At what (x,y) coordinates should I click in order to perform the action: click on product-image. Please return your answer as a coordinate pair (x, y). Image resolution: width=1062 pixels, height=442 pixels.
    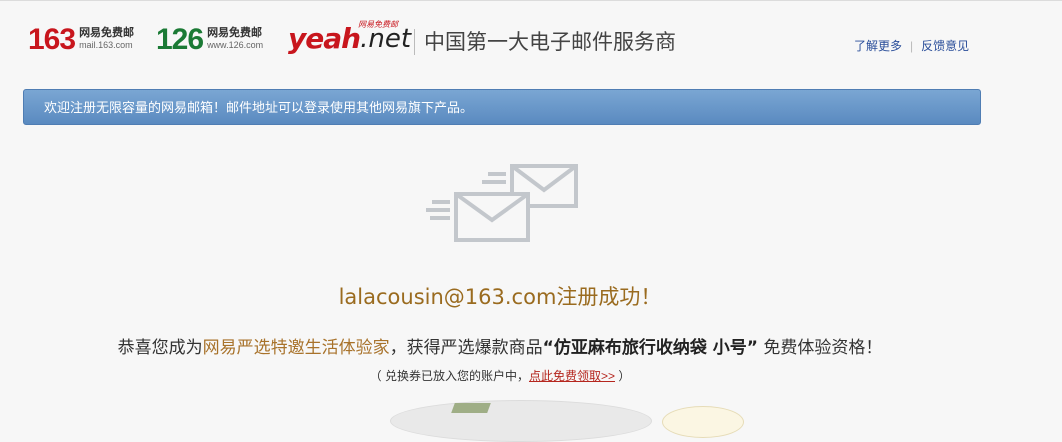
    Looking at the image, I should click on (521, 421).